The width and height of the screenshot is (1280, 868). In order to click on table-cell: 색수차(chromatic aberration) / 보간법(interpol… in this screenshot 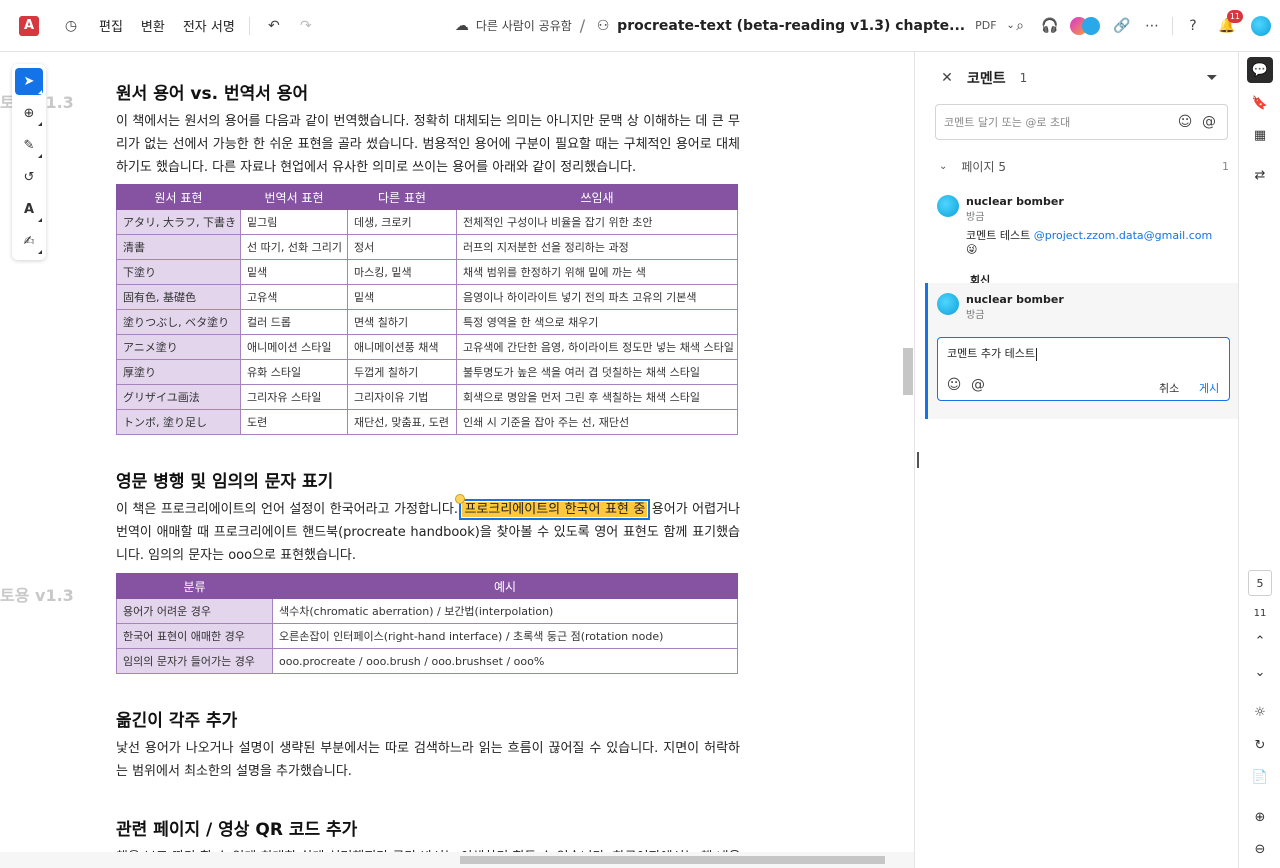, I will do `click(505, 611)`.